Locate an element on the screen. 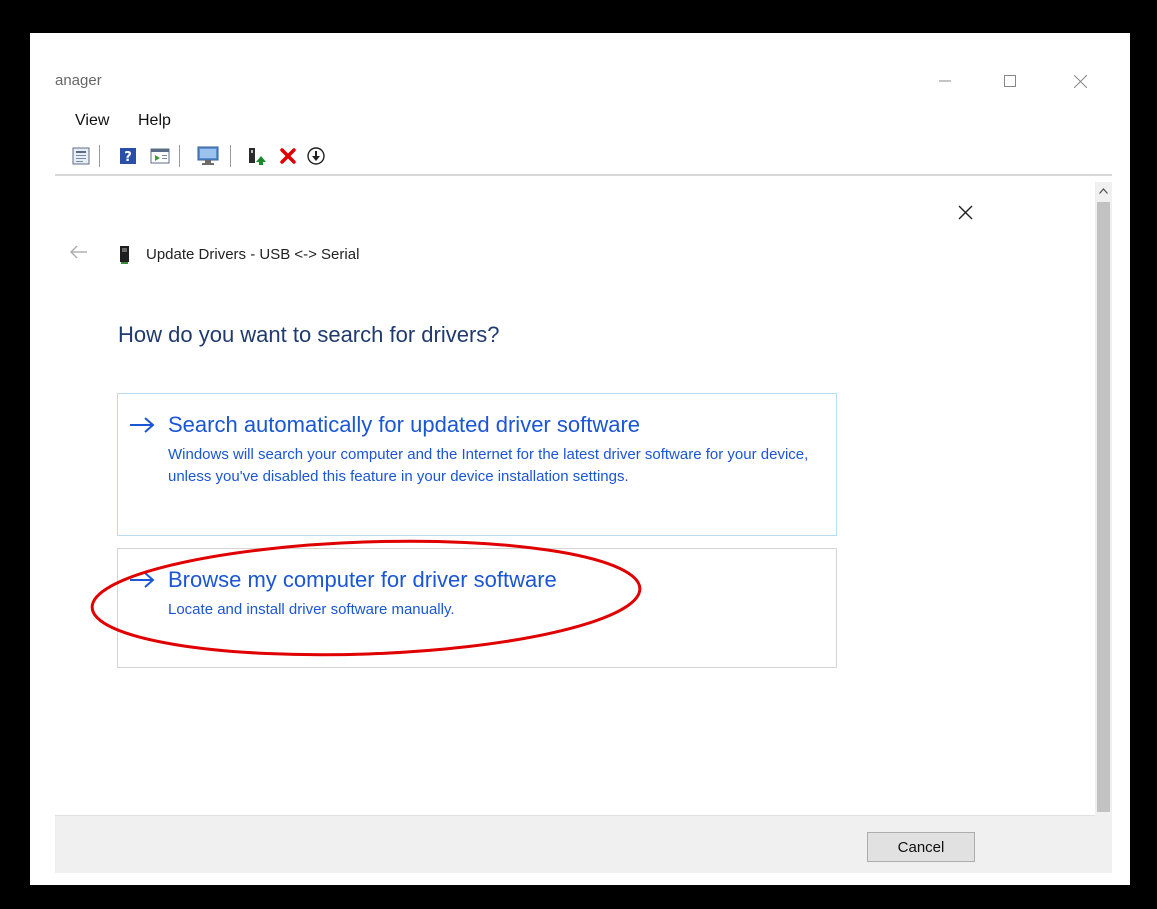  dialog-footer: Cancel is located at coordinates (575, 844).